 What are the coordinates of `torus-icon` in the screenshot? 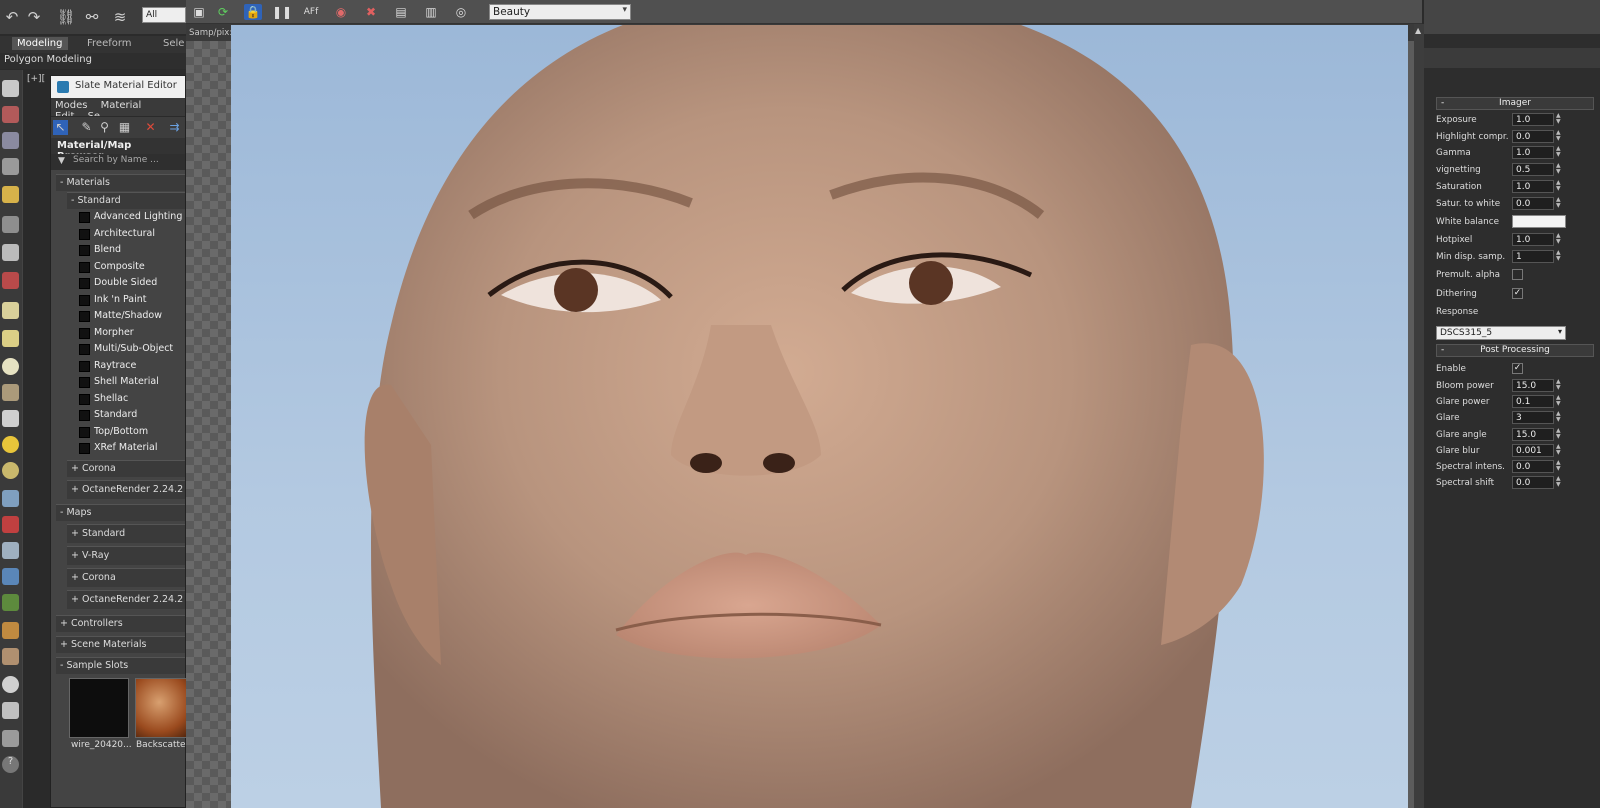 It's located at (10, 392).